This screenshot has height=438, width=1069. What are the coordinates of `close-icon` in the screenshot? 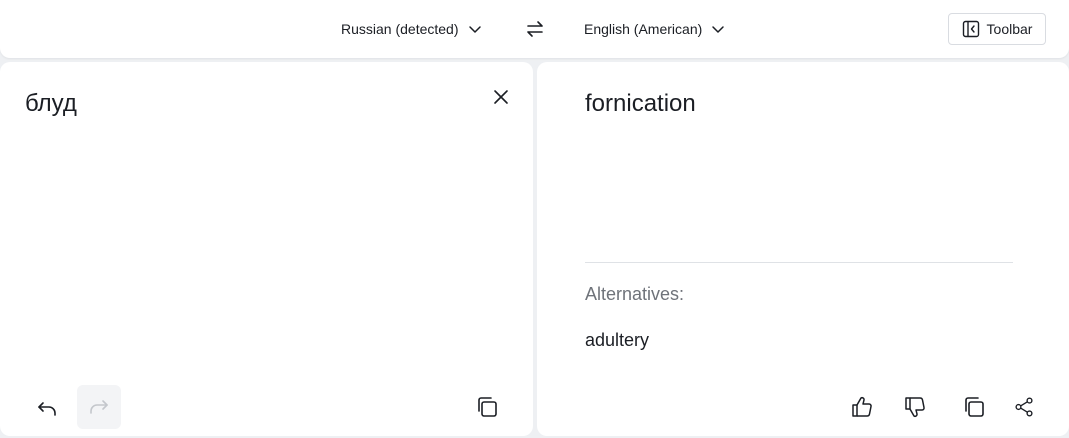 It's located at (501, 97).